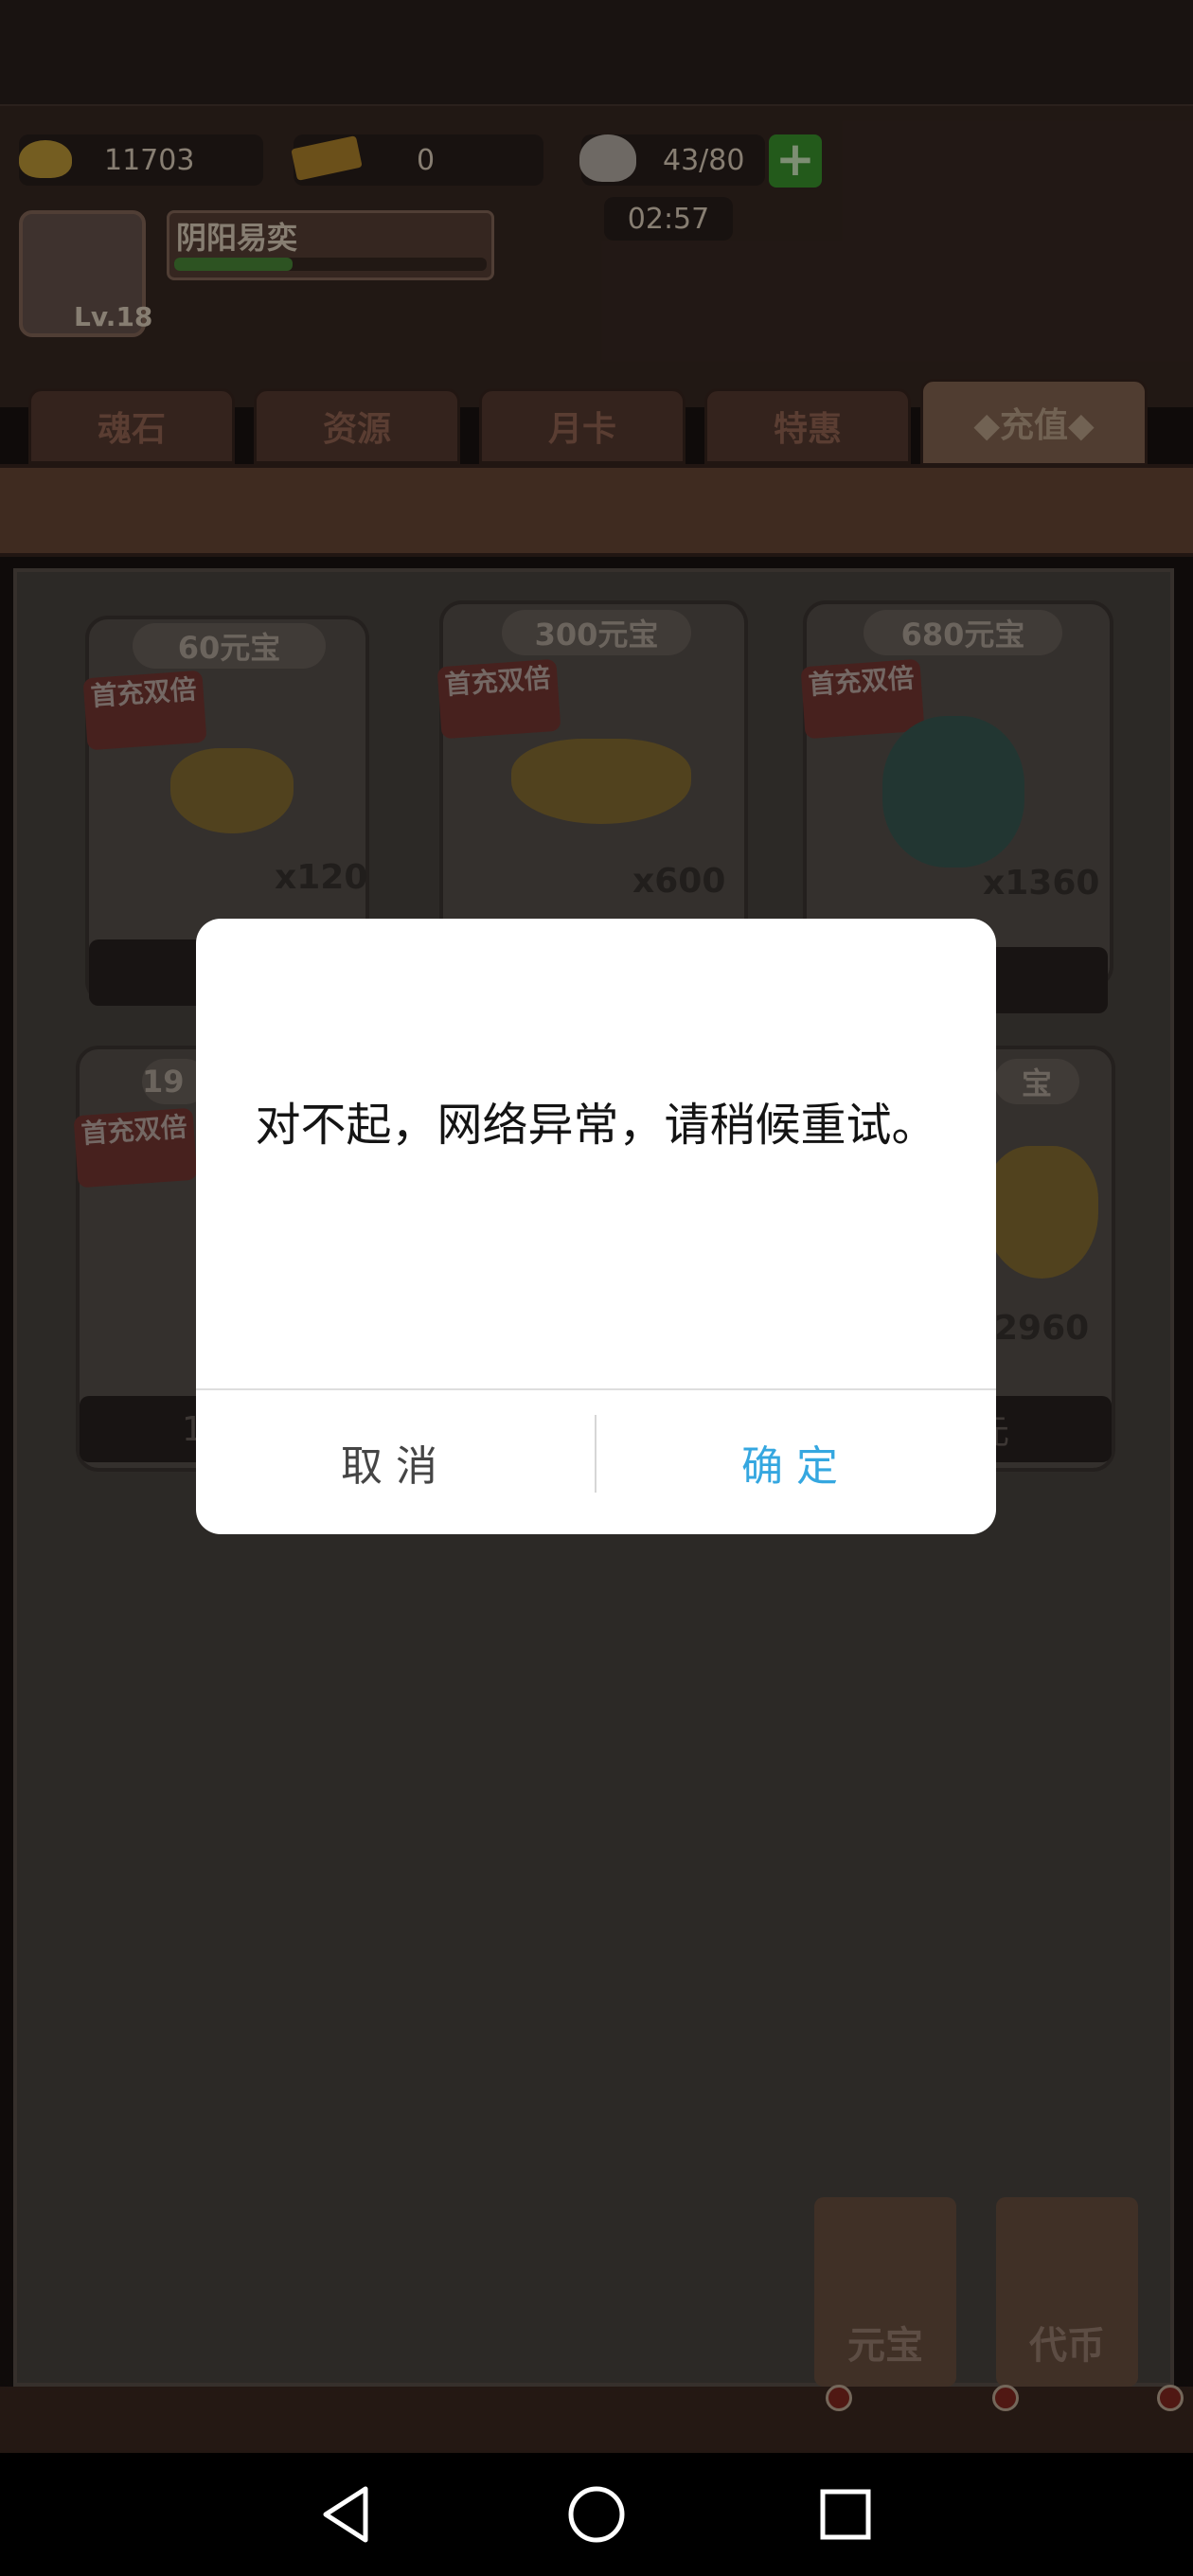 This screenshot has height=2576, width=1193. What do you see at coordinates (796, 1462) in the screenshot?
I see `confirm-button: 确定` at bounding box center [796, 1462].